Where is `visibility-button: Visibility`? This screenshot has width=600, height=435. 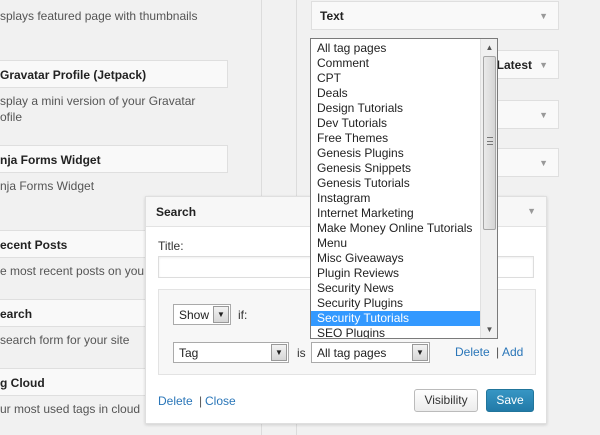
visibility-button: Visibility is located at coordinates (446, 400).